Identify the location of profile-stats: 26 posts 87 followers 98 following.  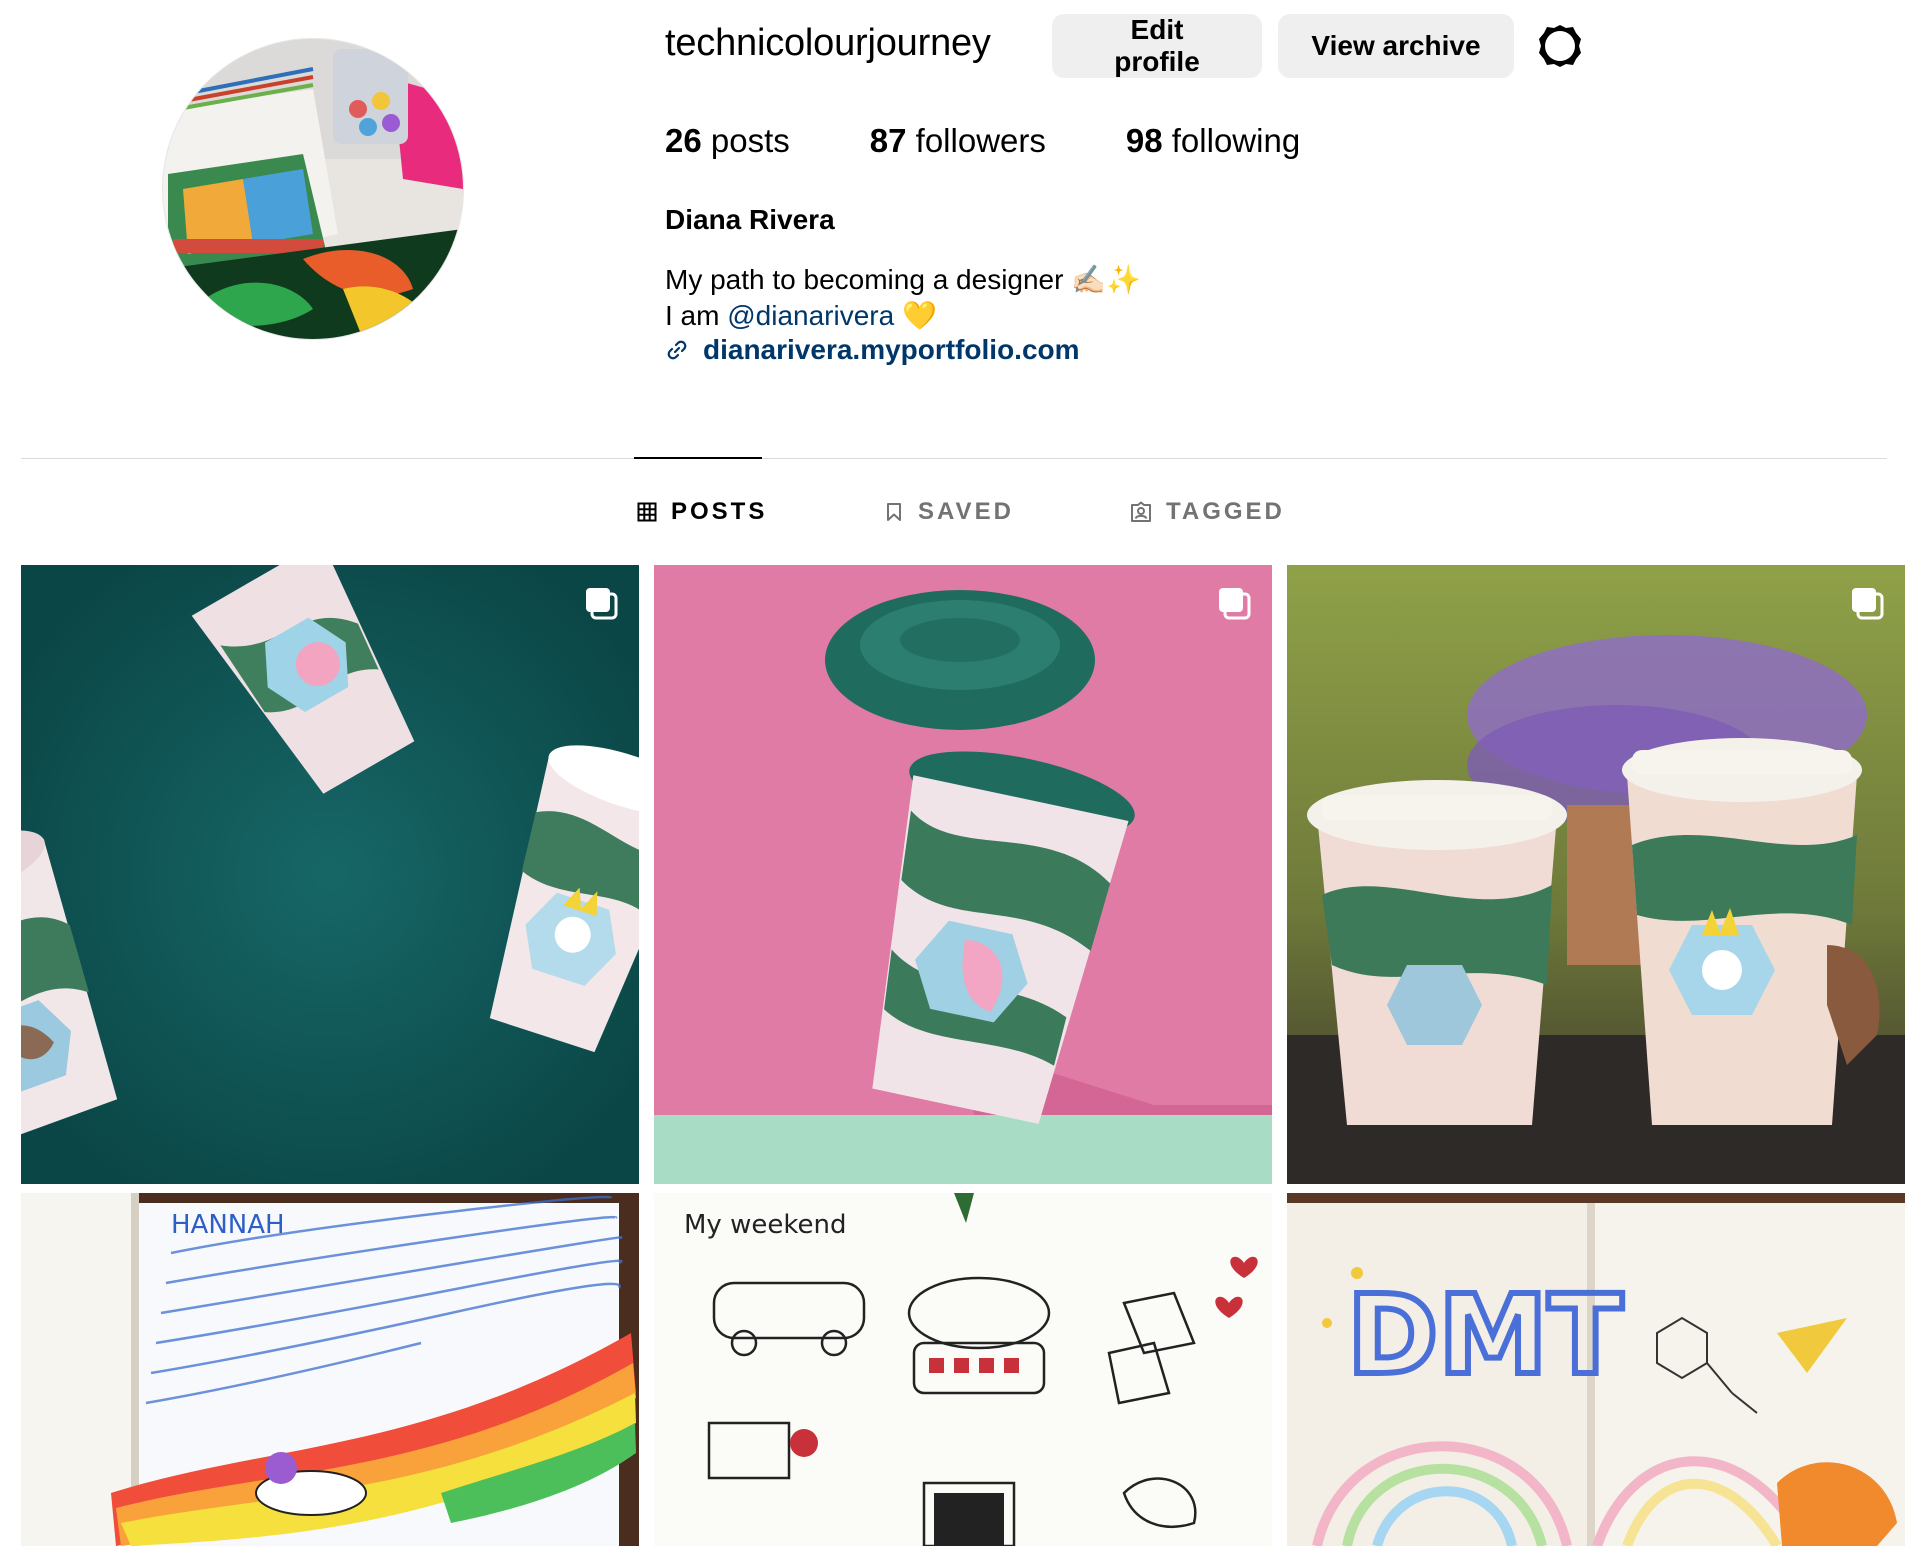
(1022, 141).